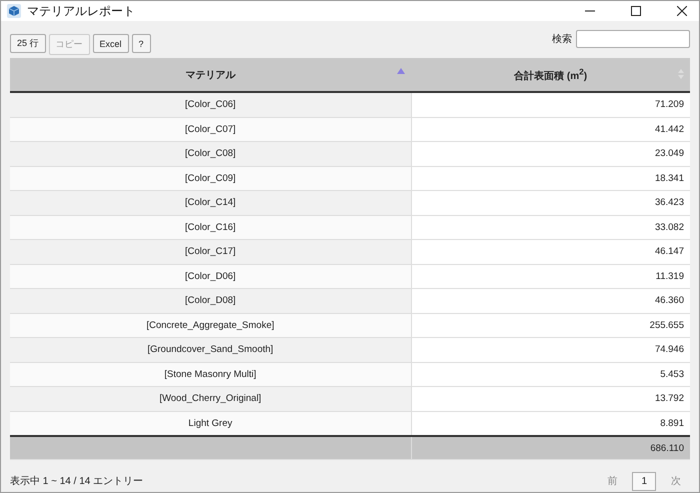  I want to click on table-cell: [Stone Masonry Multi], so click(211, 374).